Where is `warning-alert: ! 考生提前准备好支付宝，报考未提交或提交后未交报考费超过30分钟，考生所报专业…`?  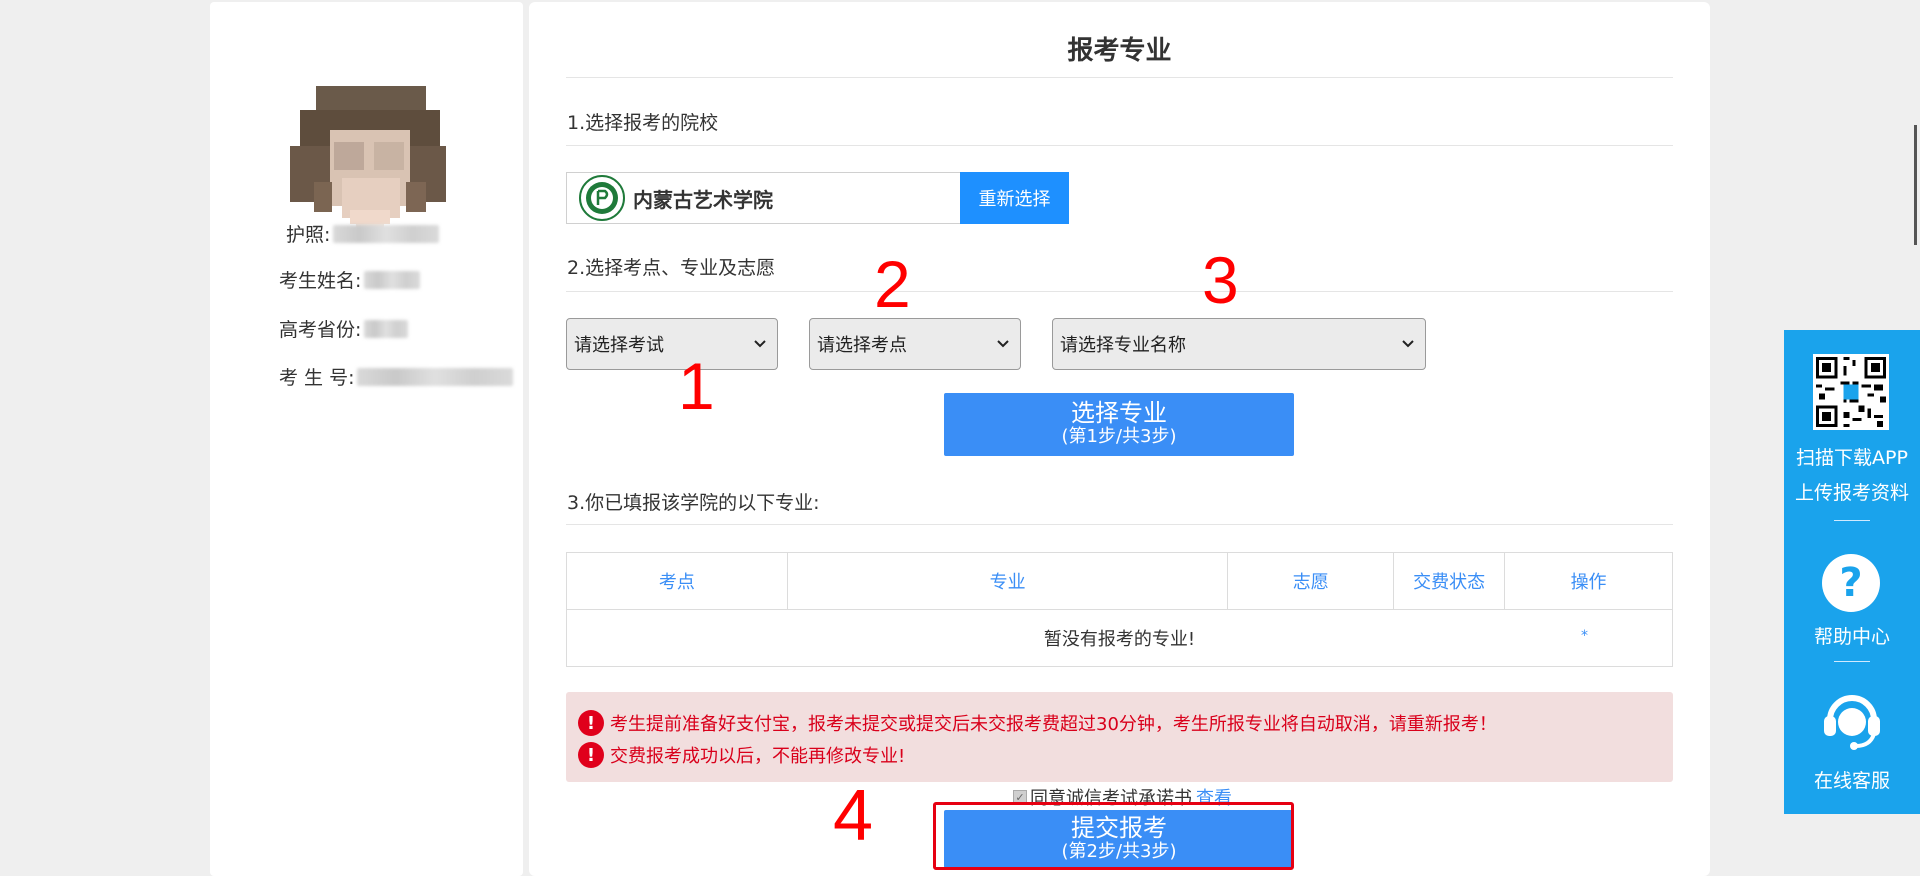 warning-alert: ! 考生提前准备好支付宝，报考未提交或提交后未交报考费超过30分钟，考生所报专业… is located at coordinates (1119, 737).